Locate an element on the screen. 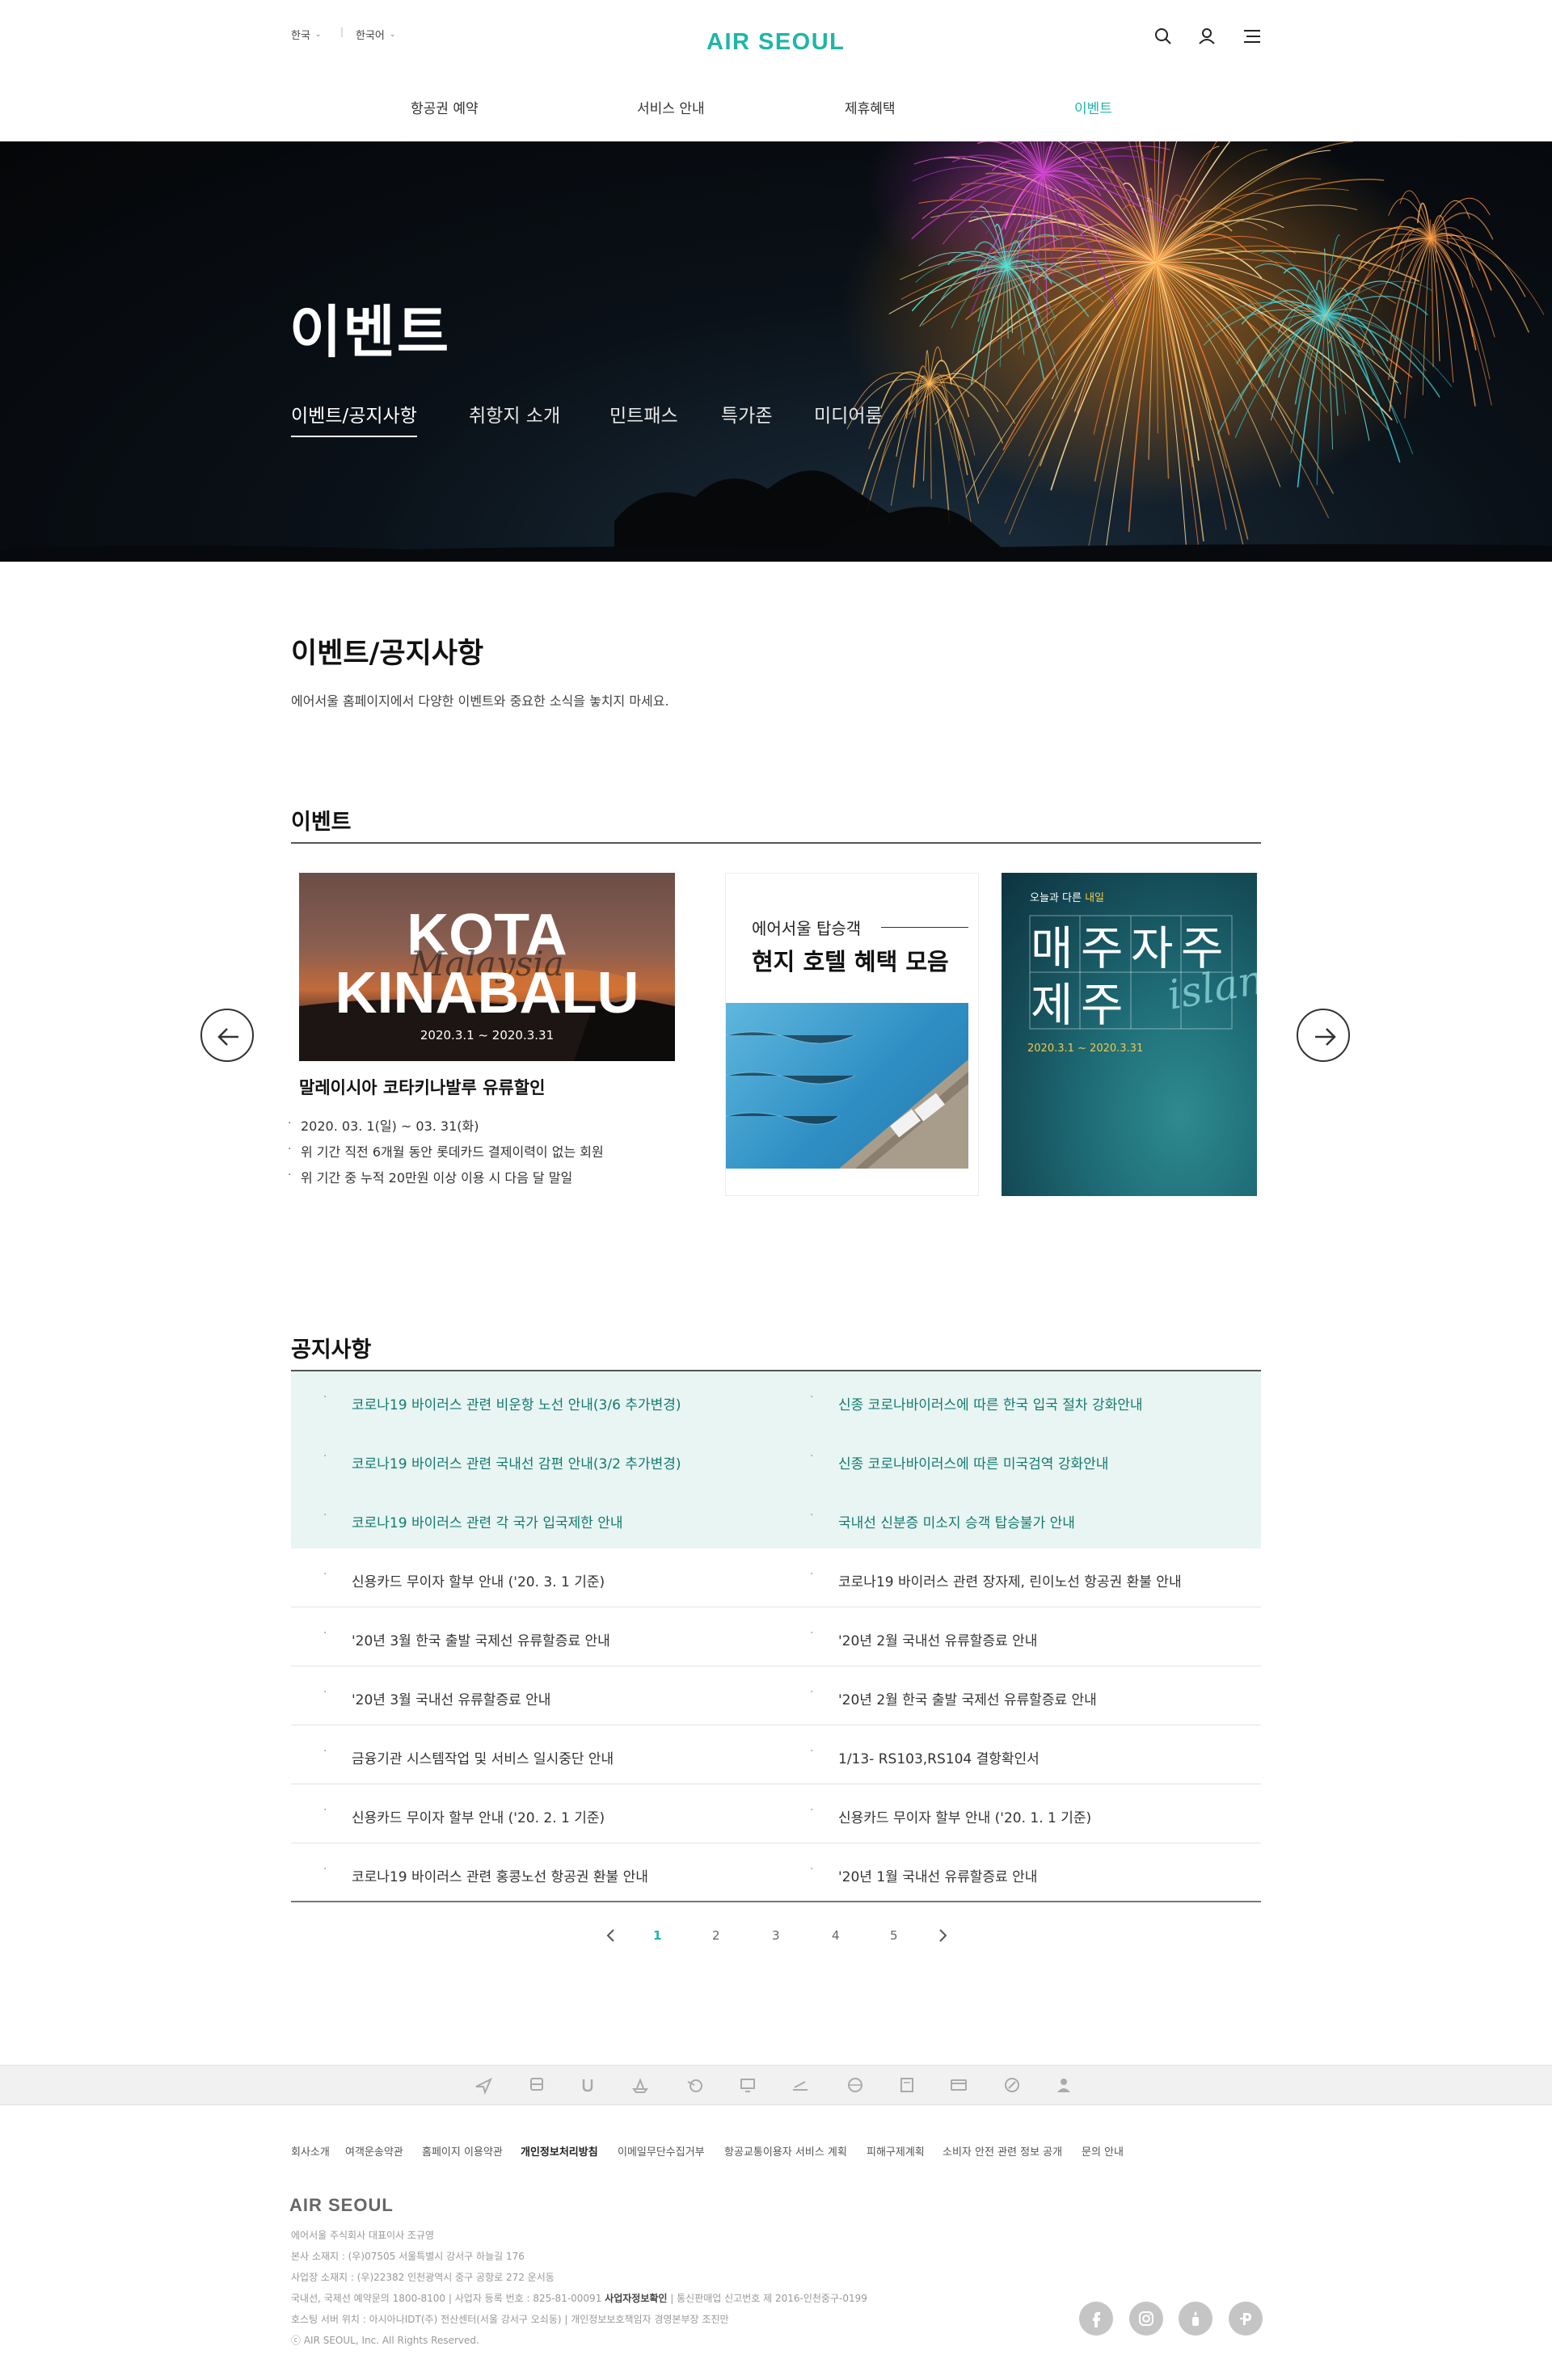 This screenshot has height=2380, width=1552. events-divider is located at coordinates (776, 843).